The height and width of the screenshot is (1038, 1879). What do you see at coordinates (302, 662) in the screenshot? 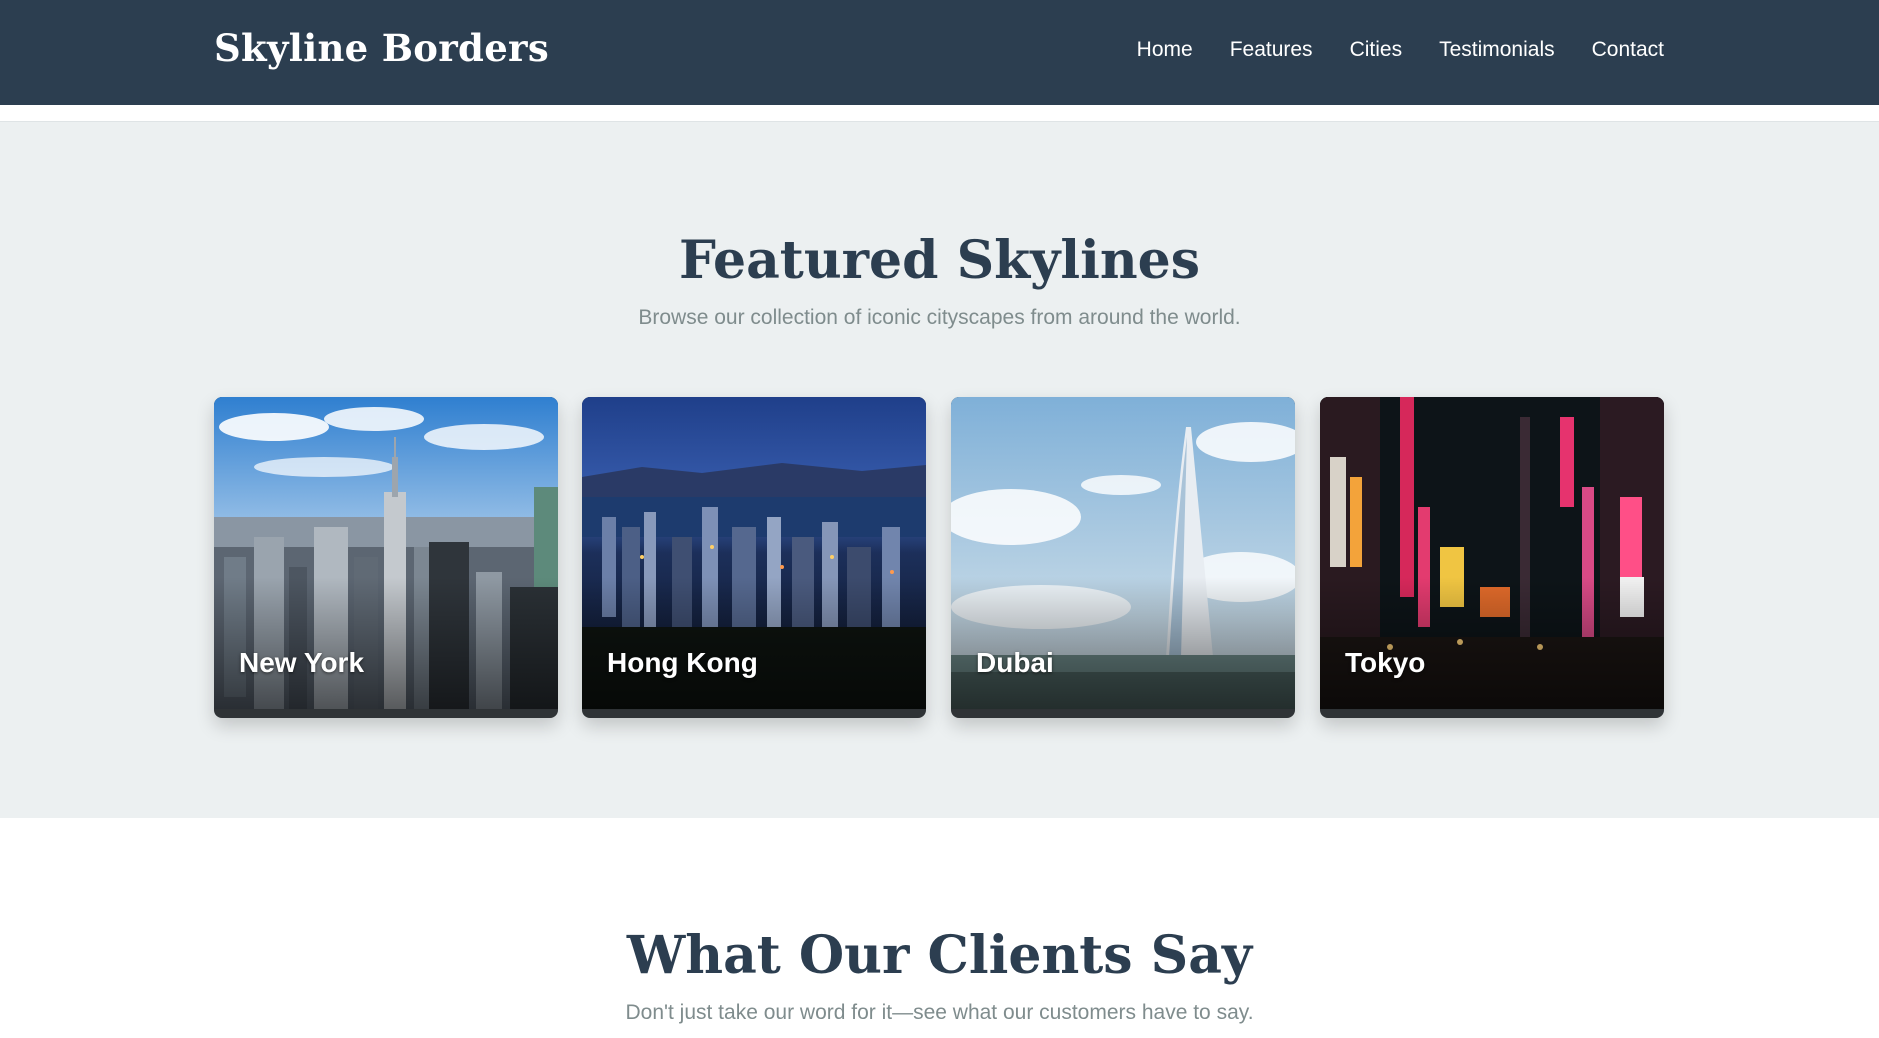
I see `city-name-new-york: New York` at bounding box center [302, 662].